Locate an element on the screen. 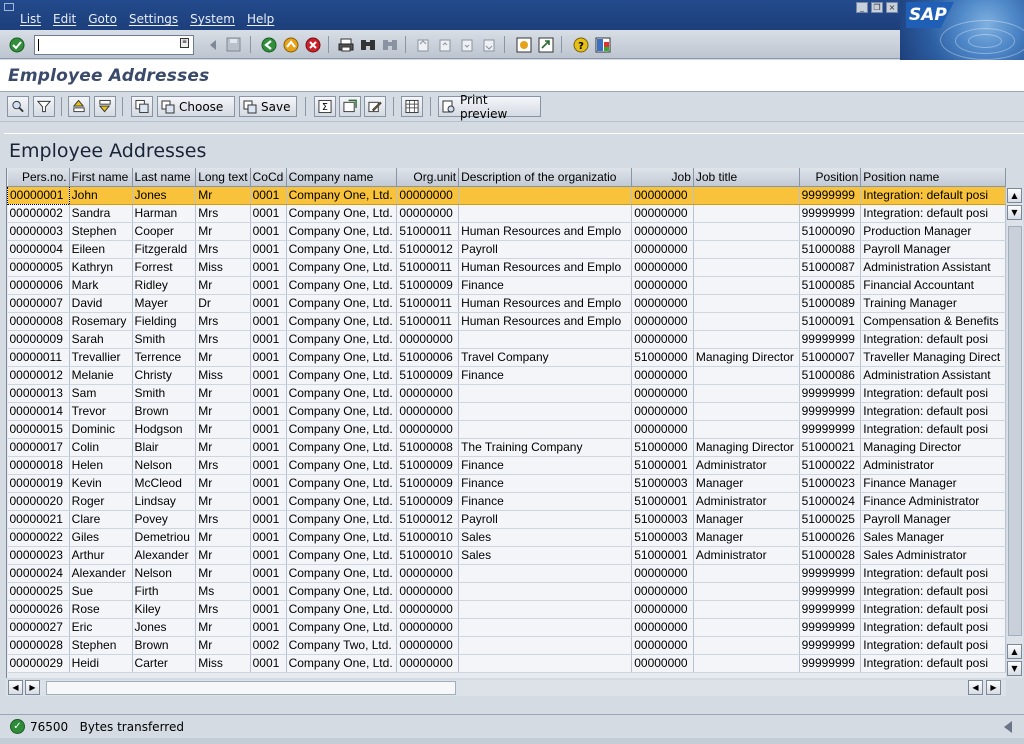 This screenshot has height=744, width=1024. cell-org-unit: 51000012 is located at coordinates (428, 249).